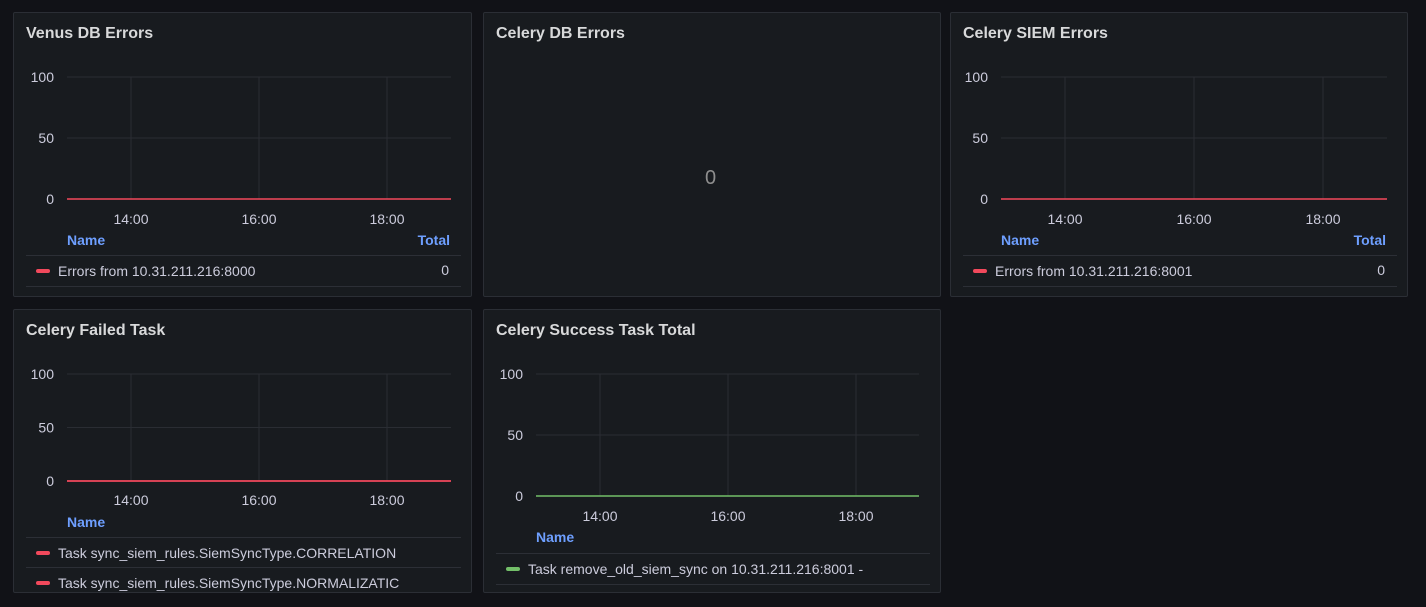 Image resolution: width=1426 pixels, height=607 pixels. What do you see at coordinates (157, 271) in the screenshot?
I see `legend-label: Errors from 10.31.211.216:8000` at bounding box center [157, 271].